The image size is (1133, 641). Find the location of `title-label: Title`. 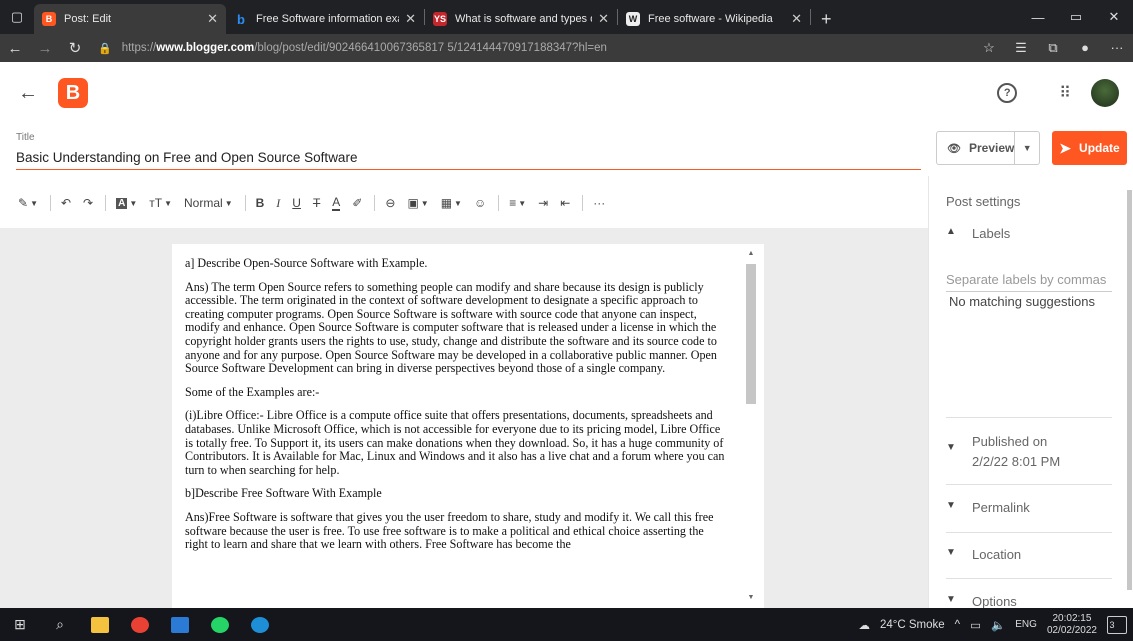

title-label: Title is located at coordinates (25, 137).